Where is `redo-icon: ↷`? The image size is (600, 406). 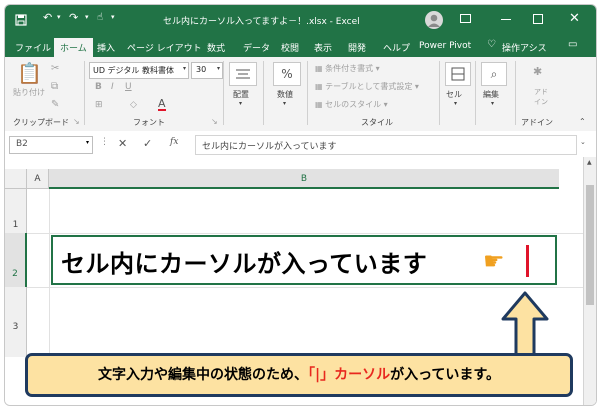
redo-icon: ↷ is located at coordinates (73, 17).